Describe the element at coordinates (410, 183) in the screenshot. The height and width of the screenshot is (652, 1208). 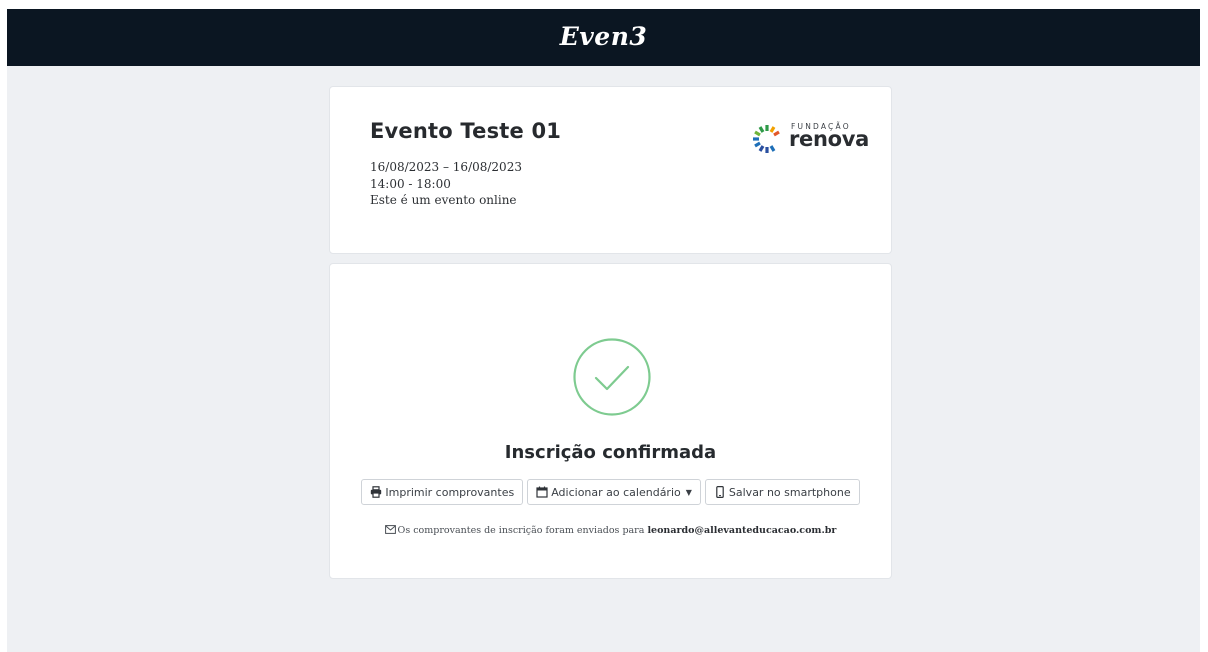
I see `event-time: 14:00 - 18:00` at that location.